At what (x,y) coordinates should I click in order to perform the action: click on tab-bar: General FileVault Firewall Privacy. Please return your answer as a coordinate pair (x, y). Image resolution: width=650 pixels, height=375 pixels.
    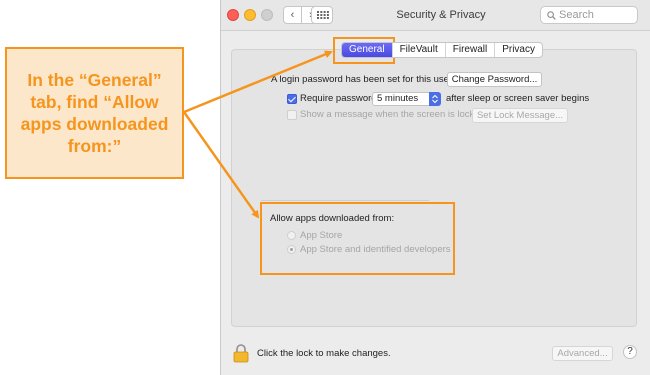
    Looking at the image, I should click on (442, 50).